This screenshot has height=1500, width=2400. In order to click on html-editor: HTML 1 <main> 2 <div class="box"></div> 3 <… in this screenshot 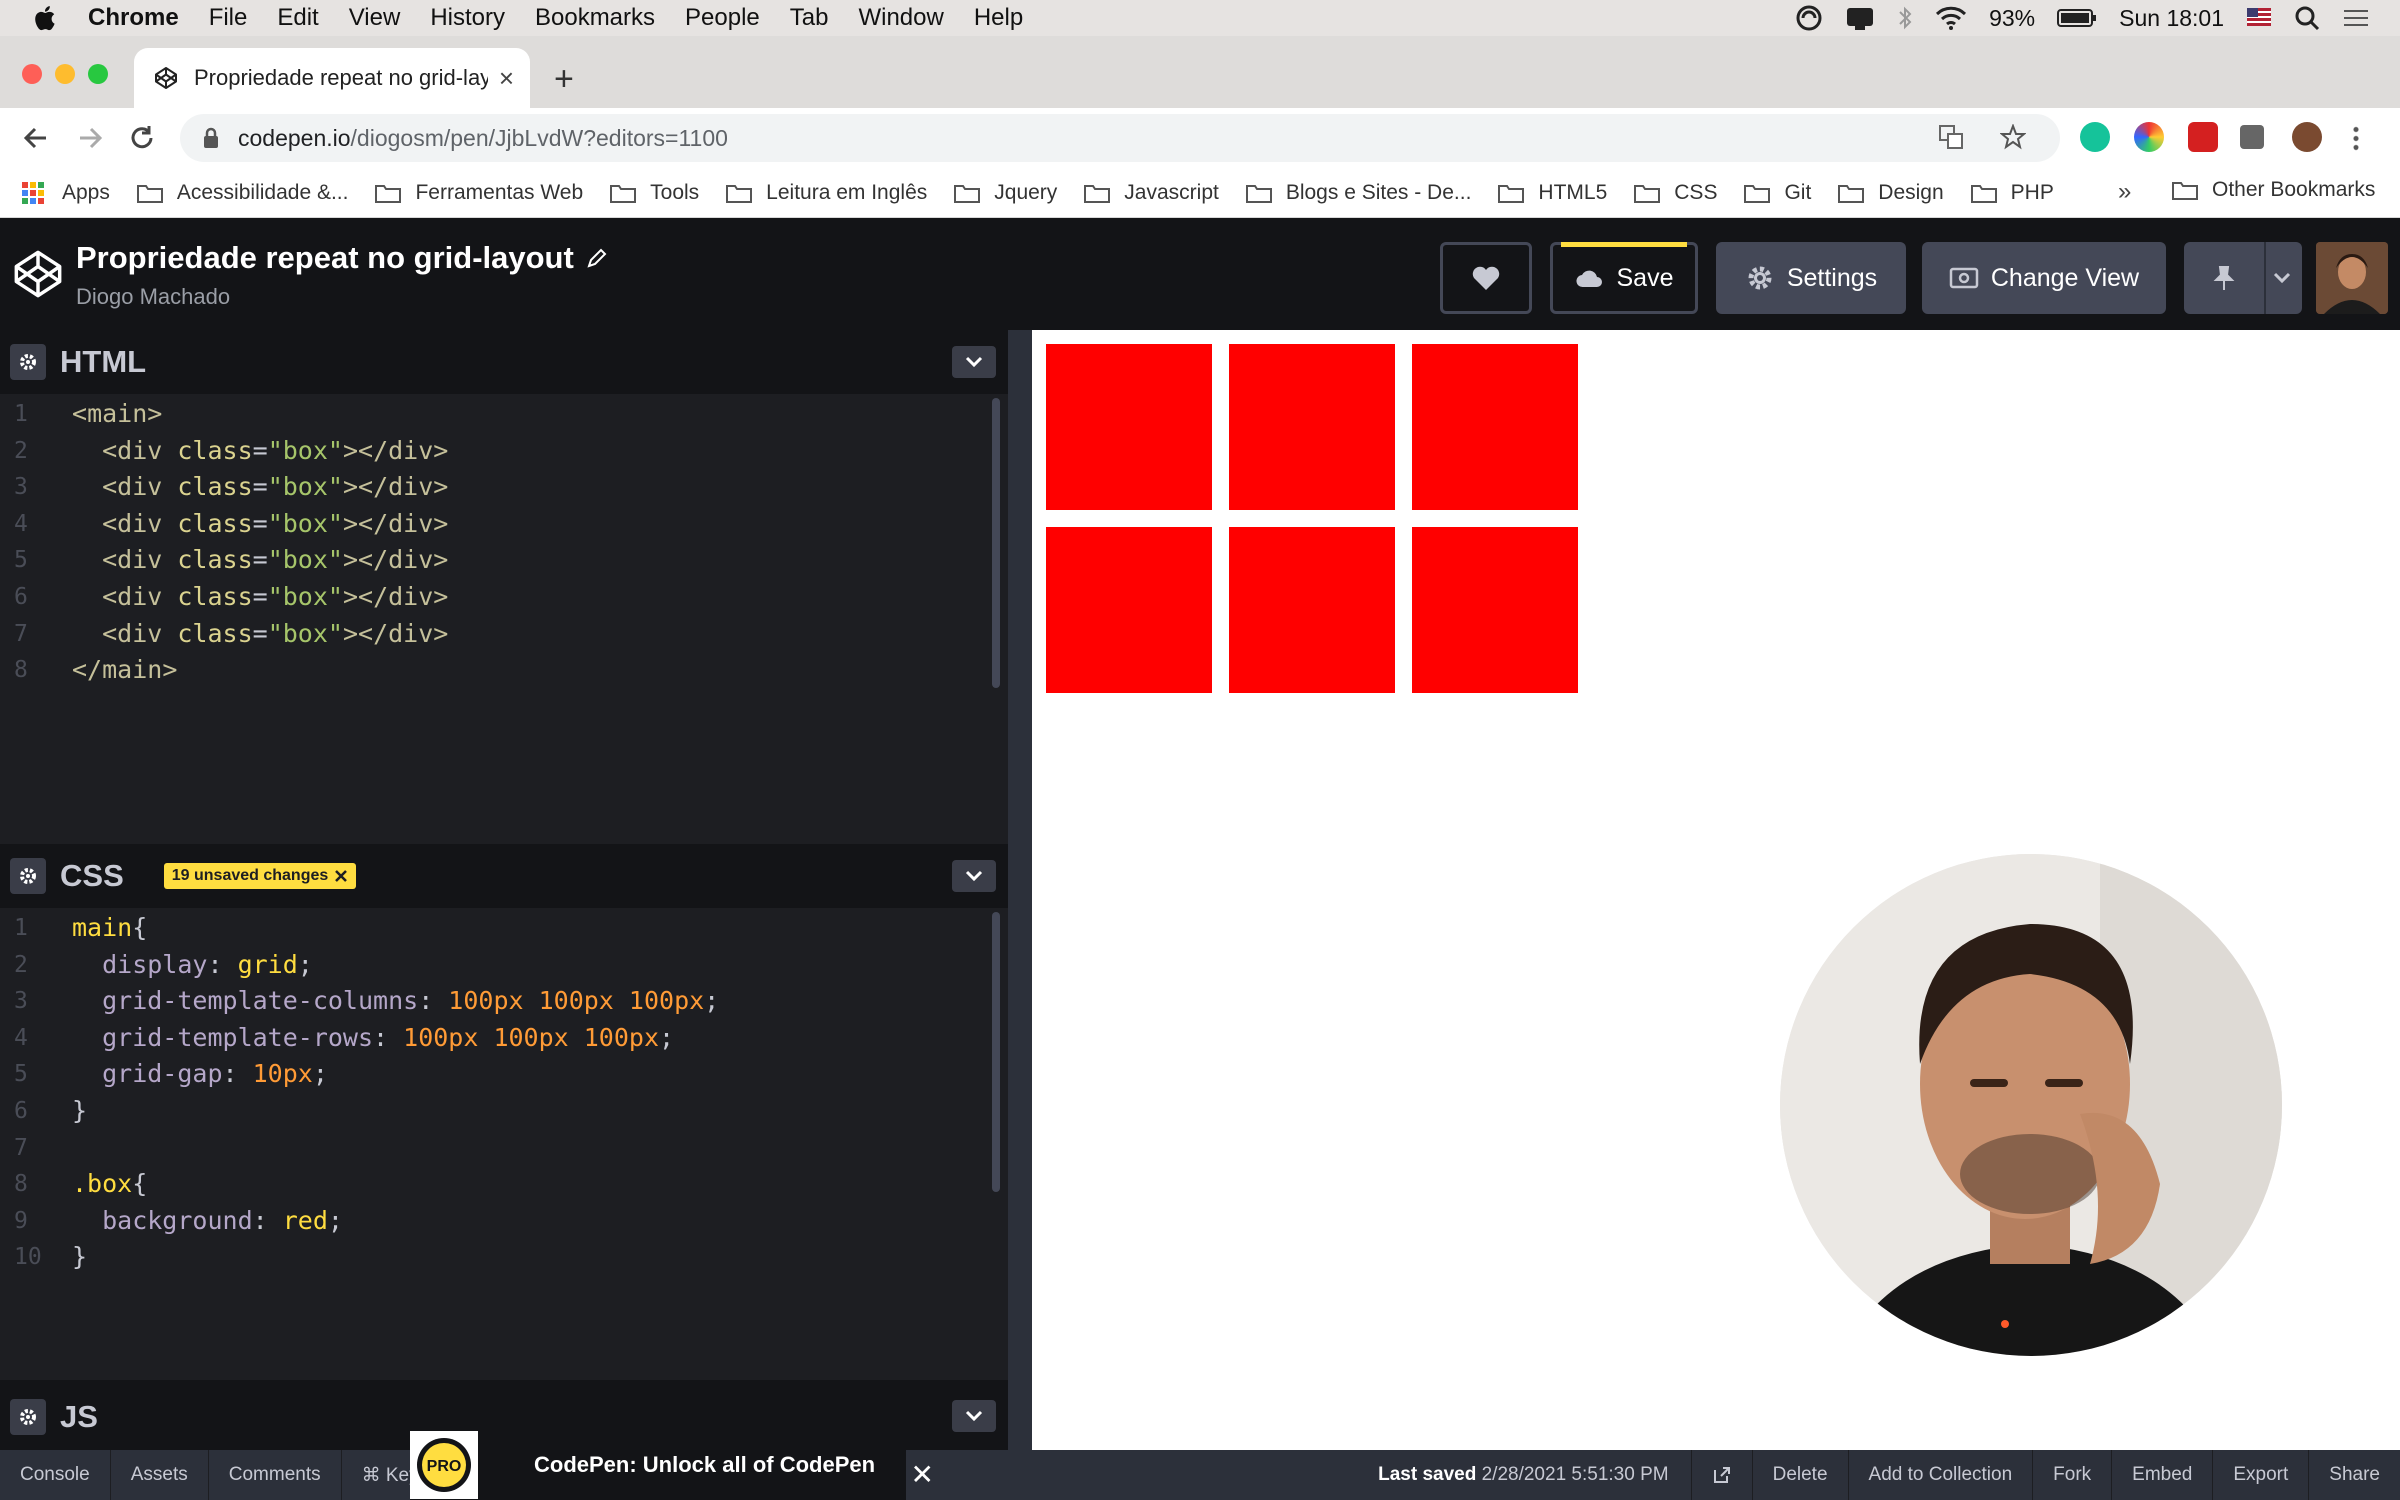, I will do `click(504, 587)`.